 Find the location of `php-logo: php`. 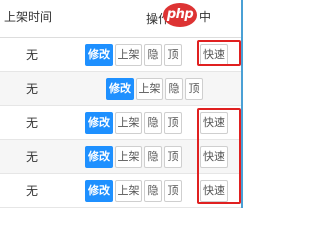

php-logo: php is located at coordinates (180, 15).